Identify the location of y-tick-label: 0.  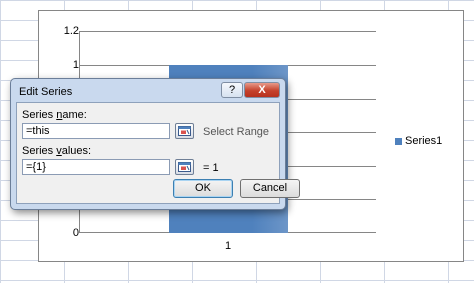
(75, 233).